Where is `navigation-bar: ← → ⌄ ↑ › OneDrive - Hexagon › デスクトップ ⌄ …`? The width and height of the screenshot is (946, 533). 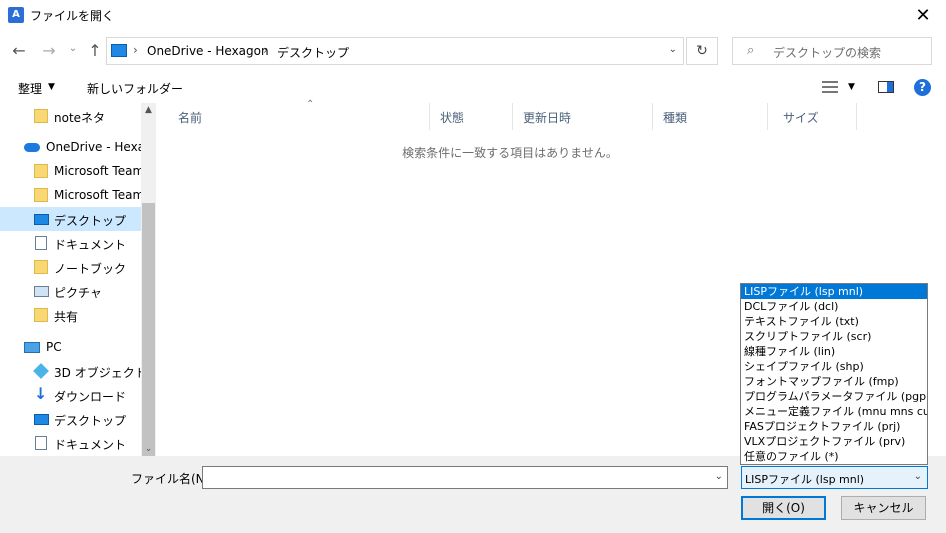 navigation-bar: ← → ⌄ ↑ › OneDrive - Hexagon › デスクトップ ⌄ … is located at coordinates (473, 51).